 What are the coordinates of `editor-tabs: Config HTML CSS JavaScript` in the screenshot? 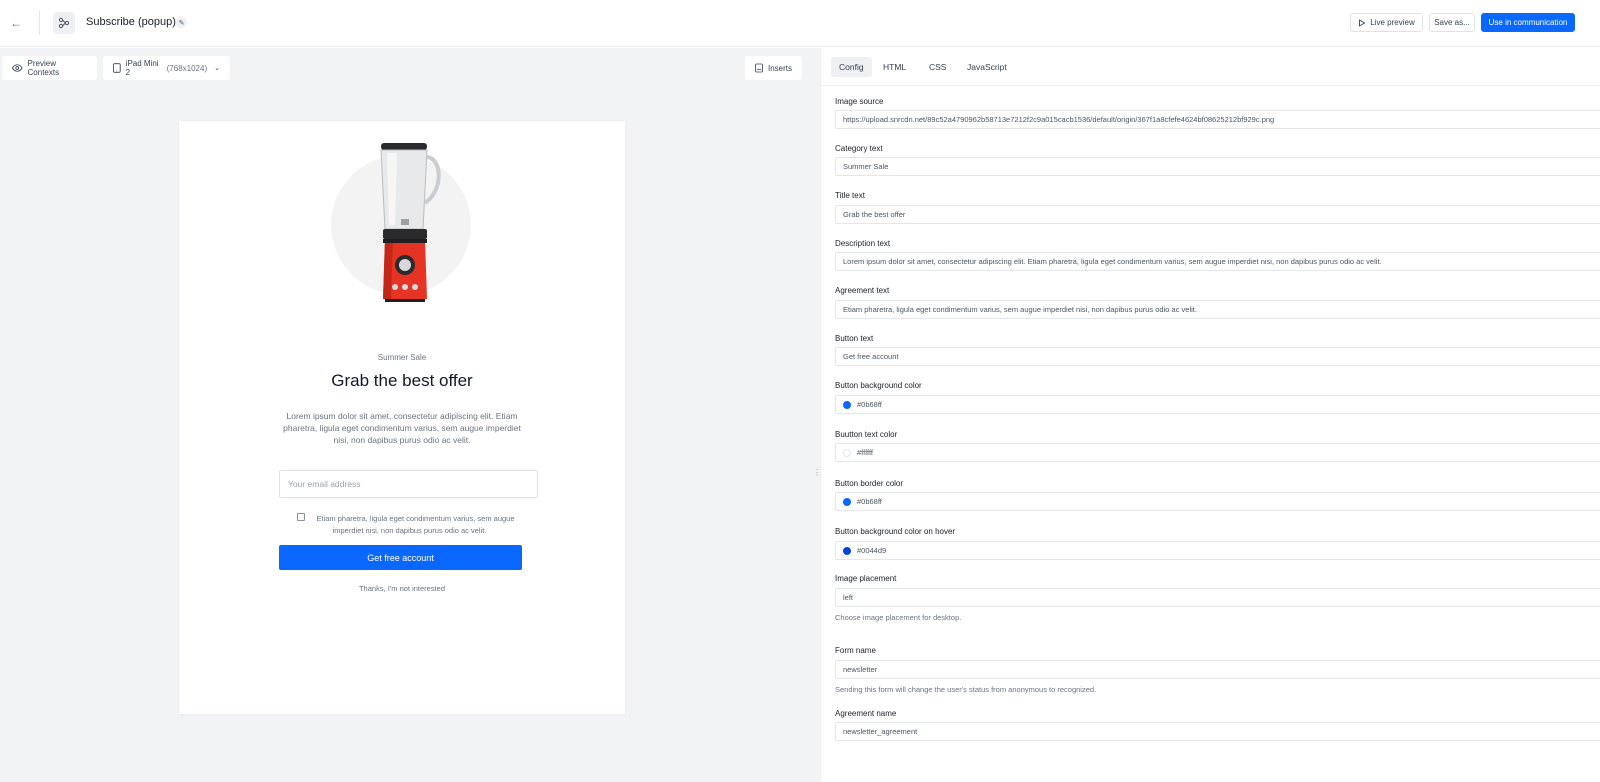 It's located at (1210, 67).